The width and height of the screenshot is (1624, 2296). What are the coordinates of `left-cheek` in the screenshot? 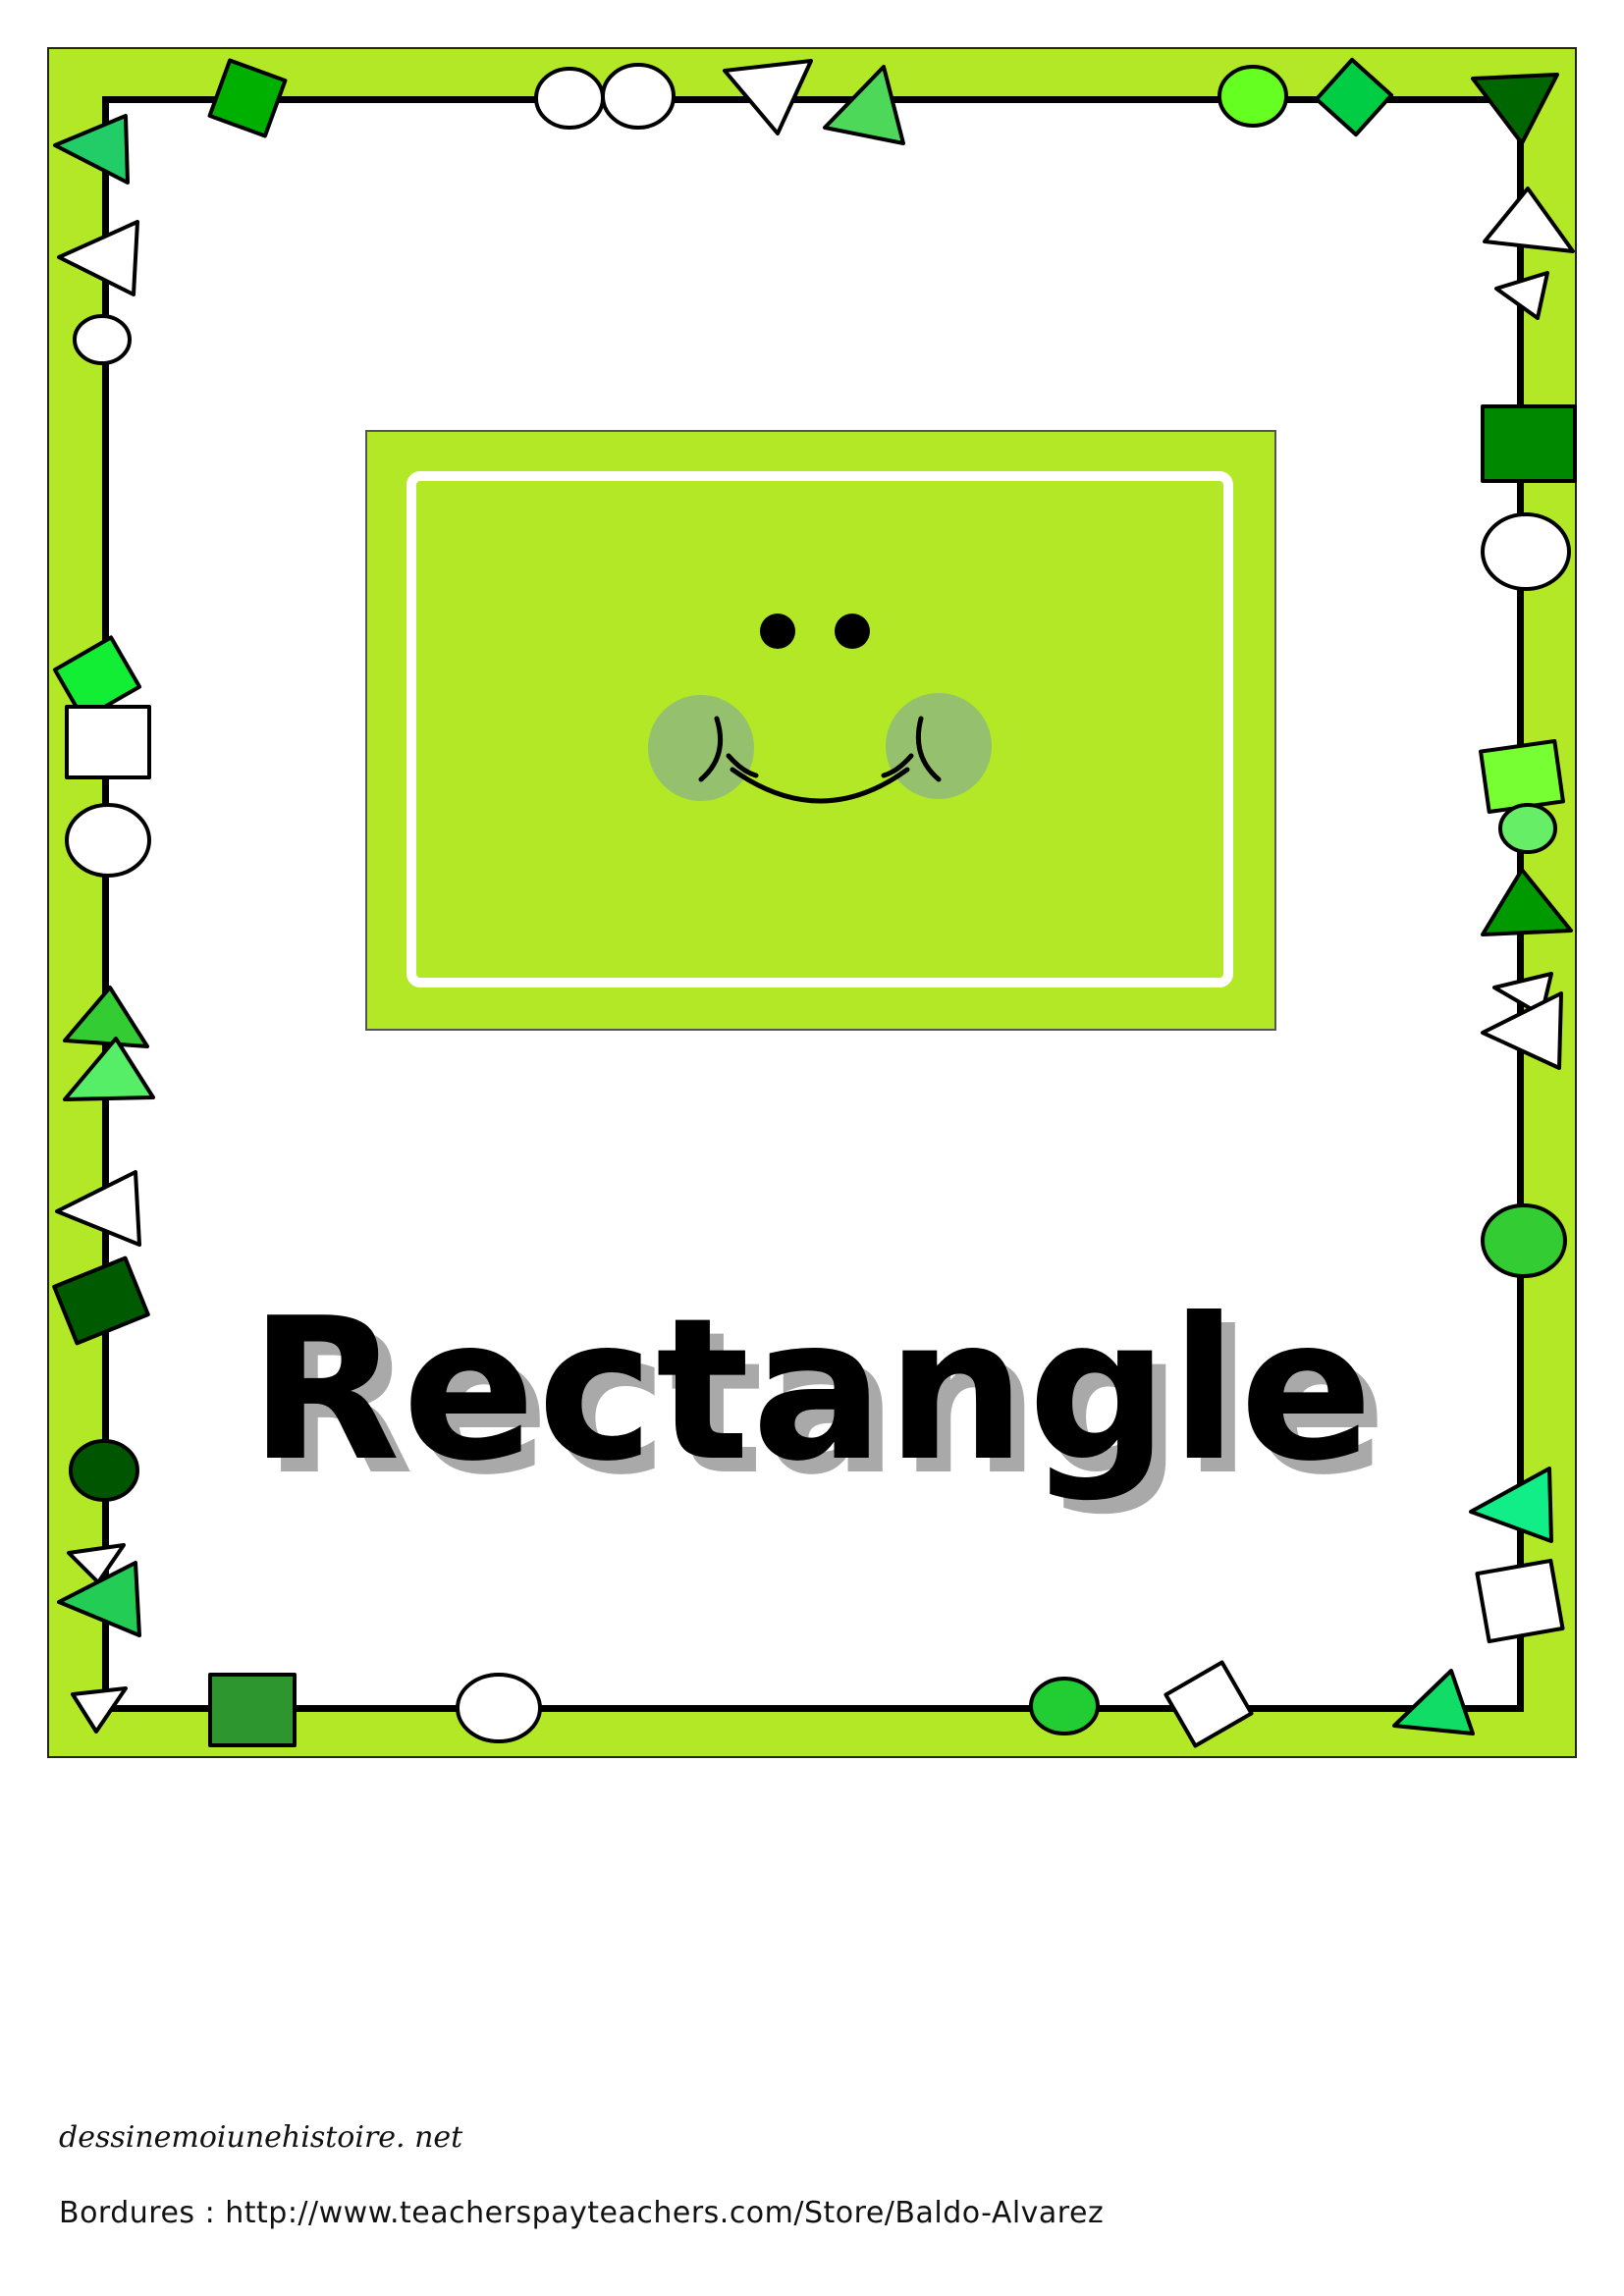 It's located at (701, 748).